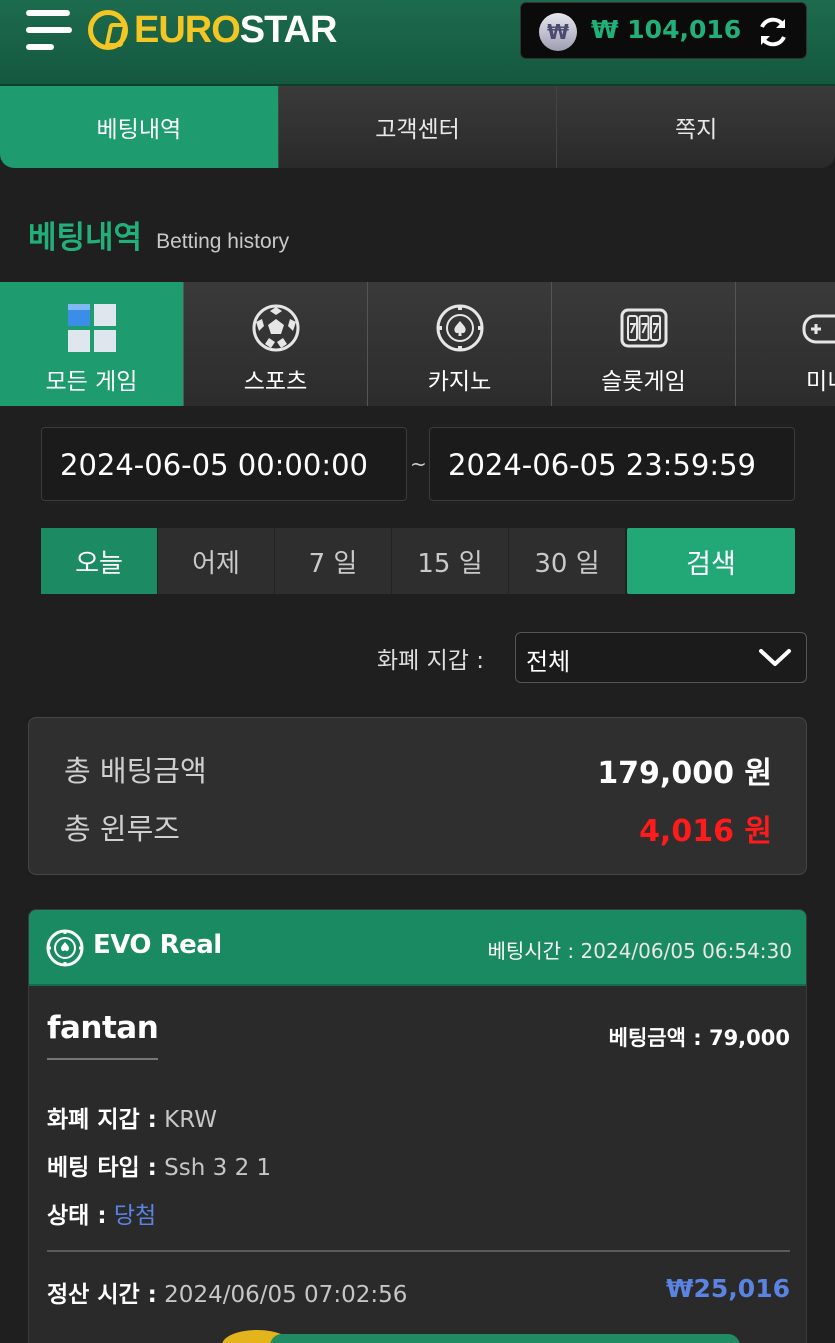 The height and width of the screenshot is (1343, 835). Describe the element at coordinates (50, 32) in the screenshot. I see `hamburger-menu-icon` at that location.